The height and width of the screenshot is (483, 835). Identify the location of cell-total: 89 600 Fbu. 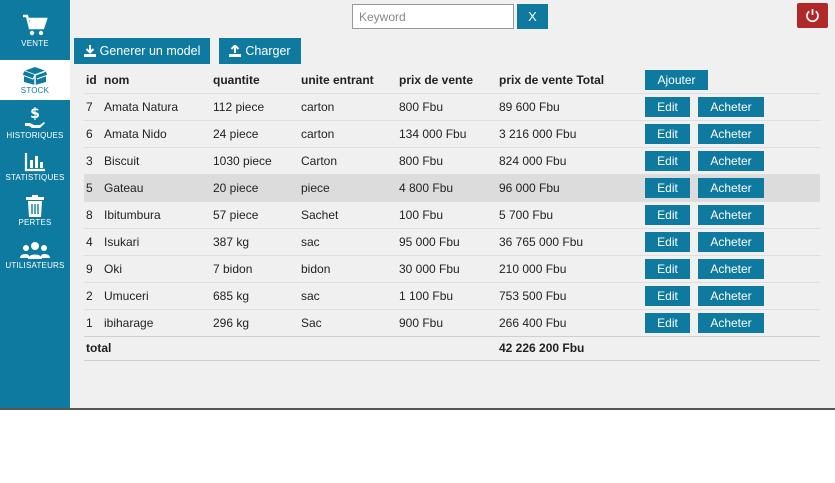
(570, 106).